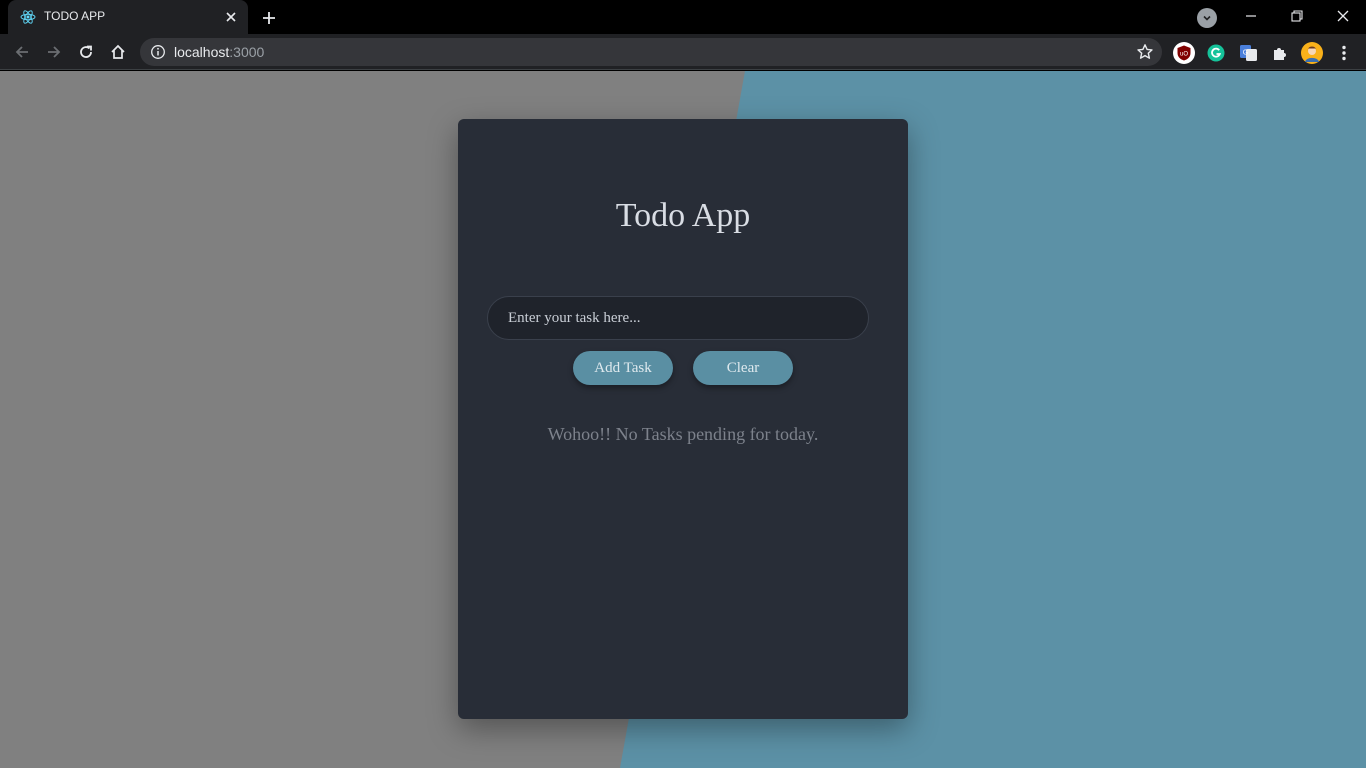 This screenshot has height=768, width=1366. I want to click on google-translate-icon: G, so click(1248, 53).